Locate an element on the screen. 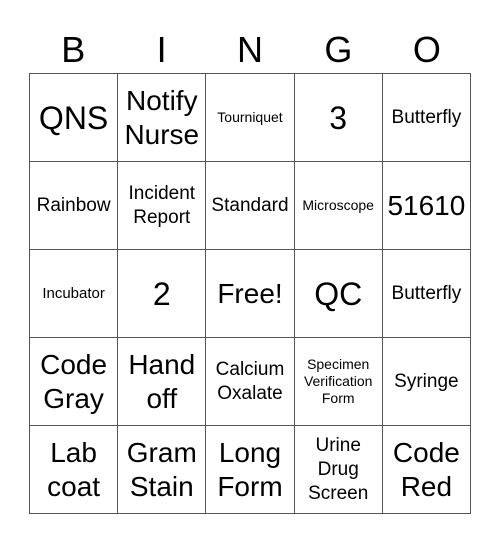 Image resolution: width=500 pixels, height=544 pixels. bingo-cell: Incident Report is located at coordinates (162, 206).